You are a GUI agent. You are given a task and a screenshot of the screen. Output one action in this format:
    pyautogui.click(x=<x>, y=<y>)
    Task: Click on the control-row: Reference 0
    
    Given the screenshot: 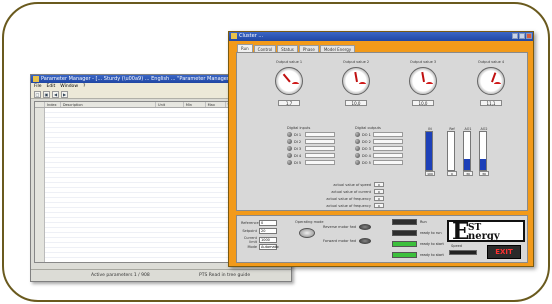 What is the action you would take?
    pyautogui.click(x=259, y=223)
    